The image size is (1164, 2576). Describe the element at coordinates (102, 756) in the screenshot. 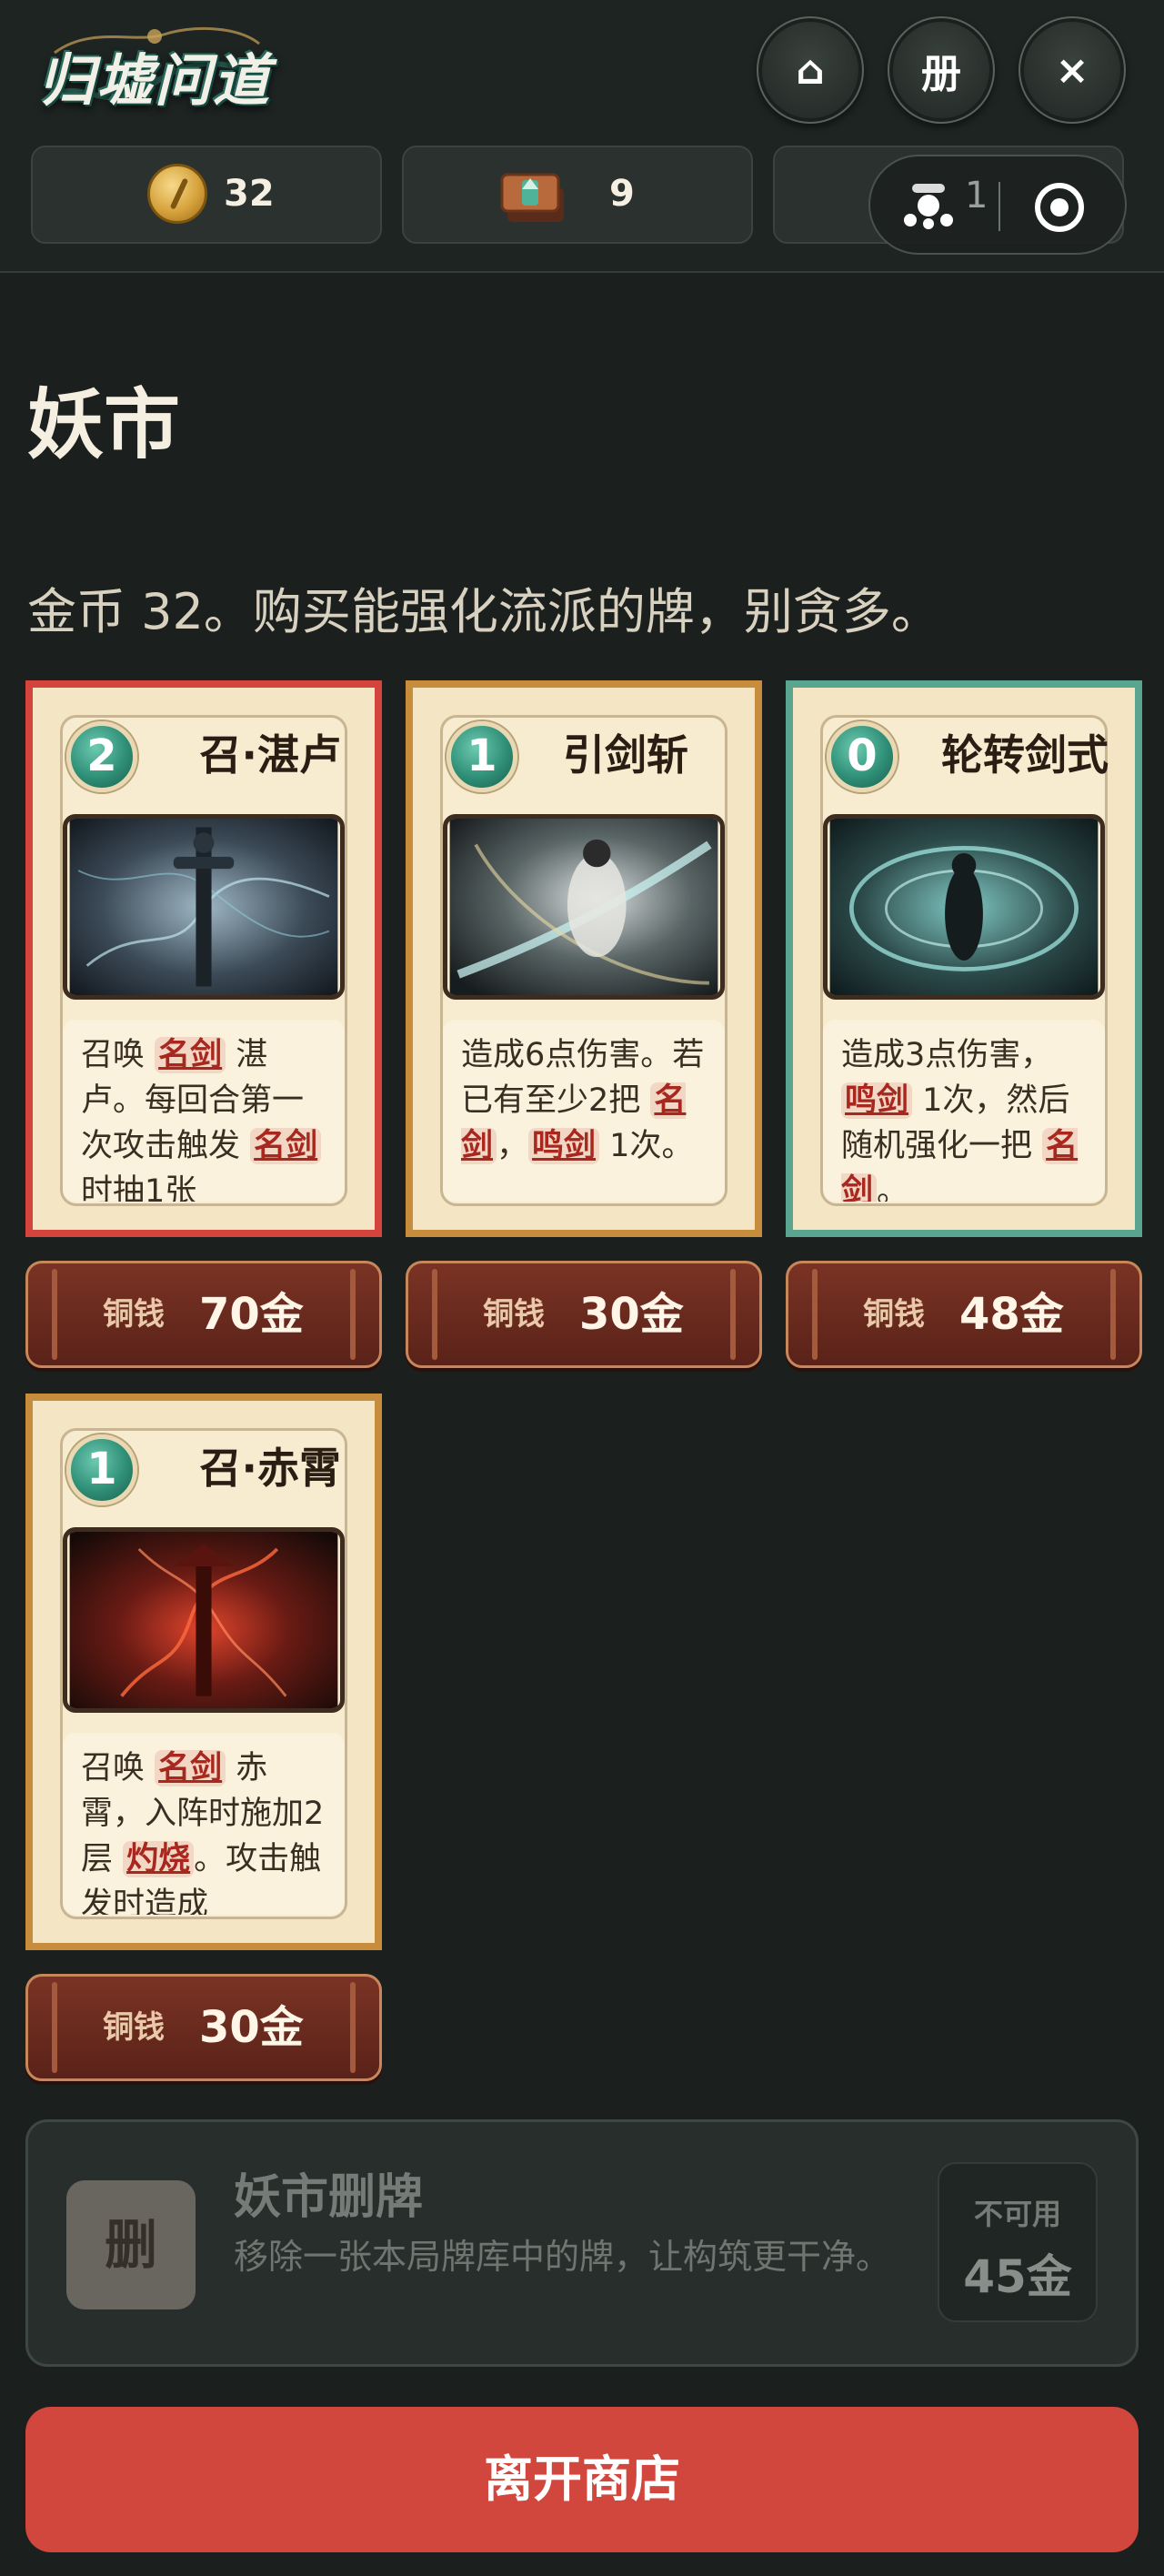

I see `card-cost: 2` at that location.